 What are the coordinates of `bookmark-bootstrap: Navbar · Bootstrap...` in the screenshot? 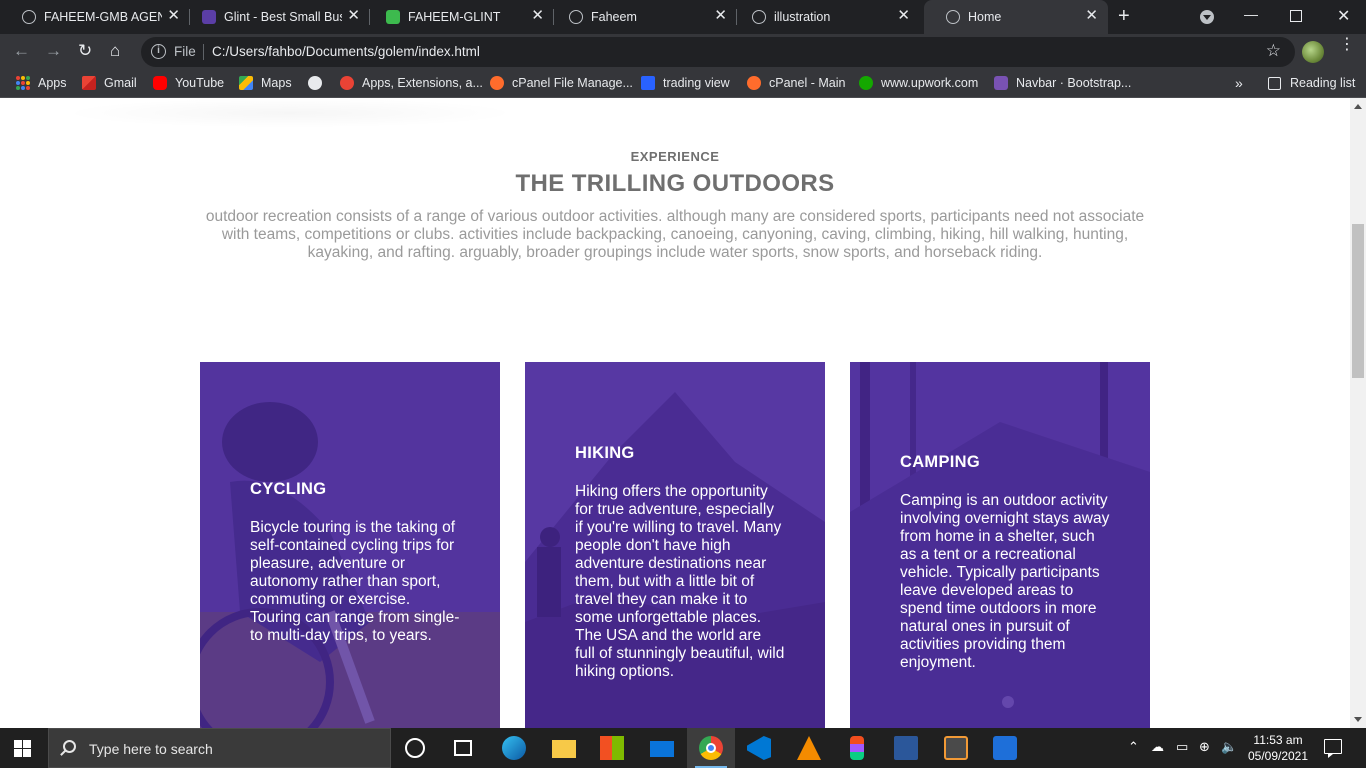 It's located at (1062, 83).